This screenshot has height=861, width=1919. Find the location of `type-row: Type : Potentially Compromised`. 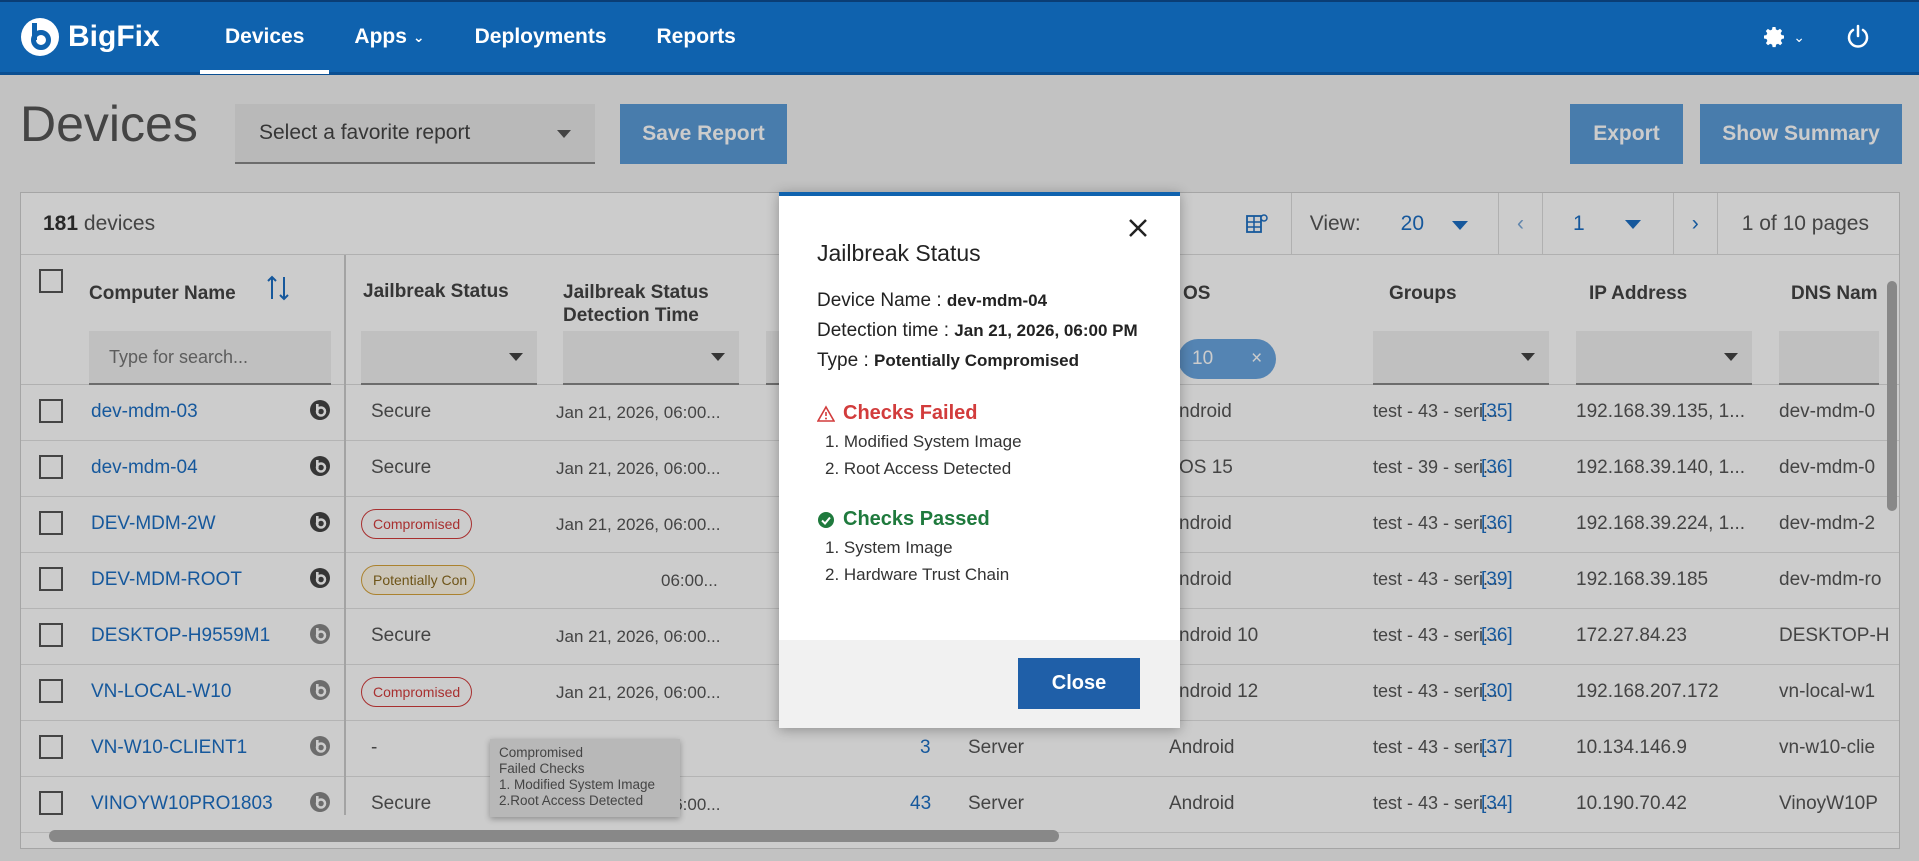

type-row: Type : Potentially Compromised is located at coordinates (948, 361).